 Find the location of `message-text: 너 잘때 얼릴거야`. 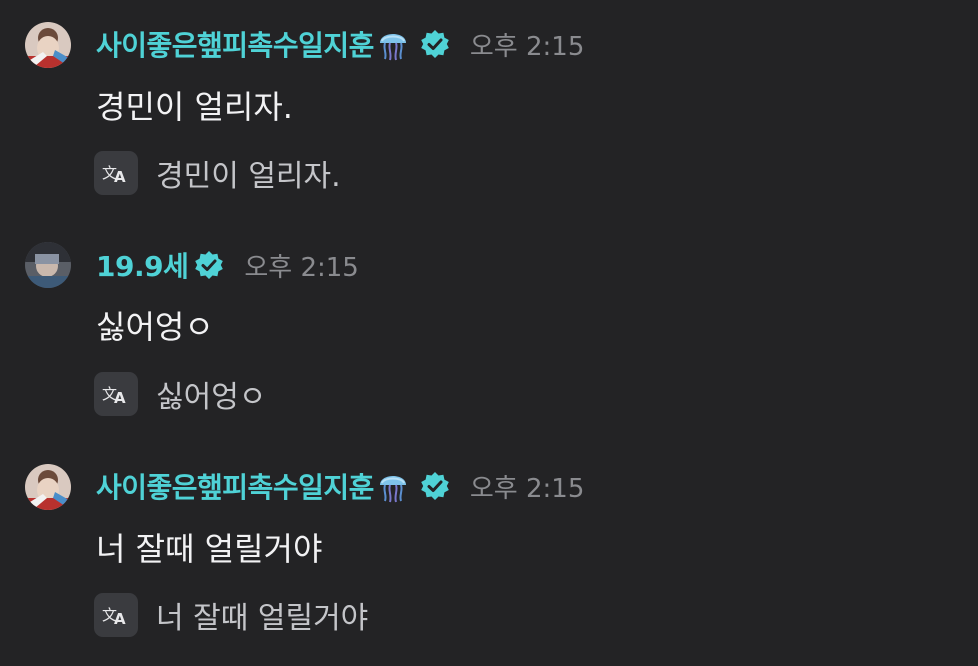

message-text: 너 잘때 얼릴거야 is located at coordinates (209, 549).